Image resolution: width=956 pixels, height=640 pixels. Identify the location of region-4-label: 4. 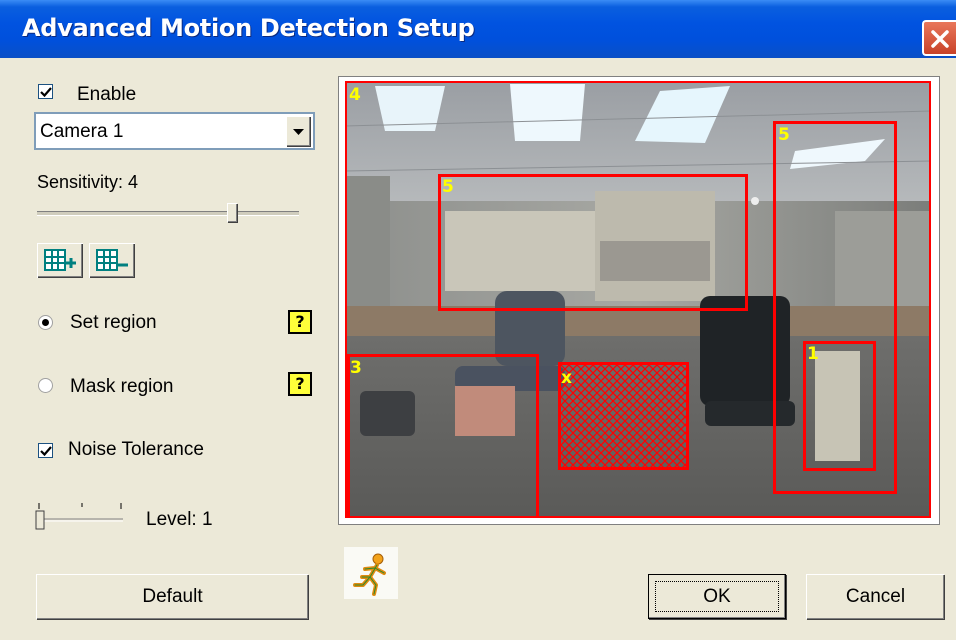
(355, 95).